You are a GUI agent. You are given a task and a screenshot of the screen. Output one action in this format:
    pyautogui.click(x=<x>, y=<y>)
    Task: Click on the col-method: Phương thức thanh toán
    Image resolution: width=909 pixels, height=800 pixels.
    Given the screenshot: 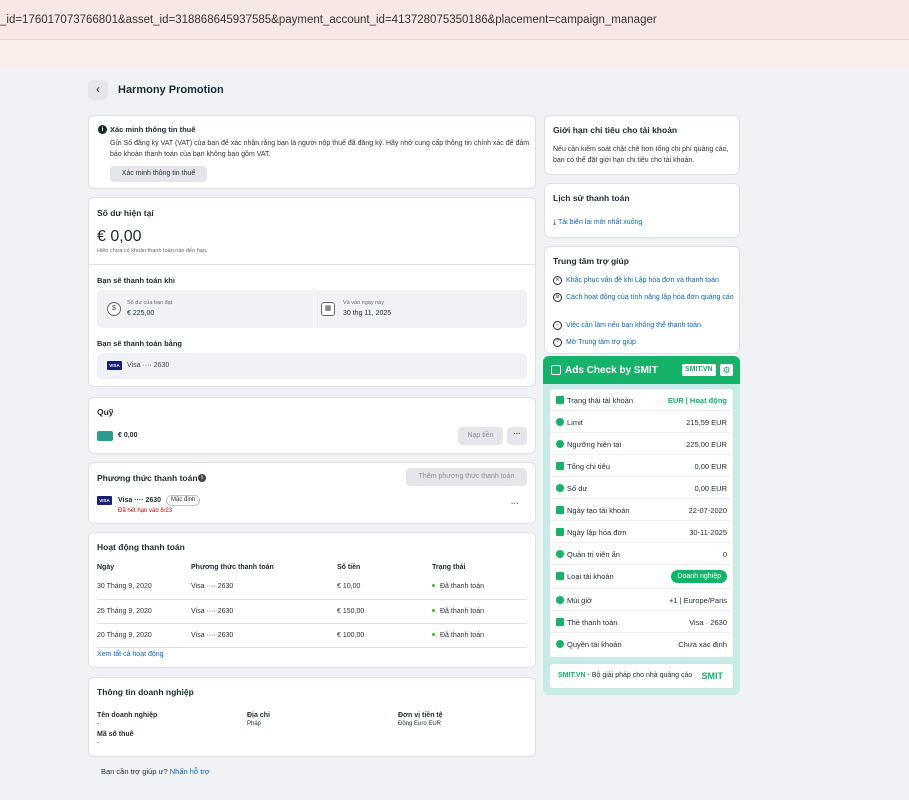 What is the action you would take?
    pyautogui.click(x=232, y=567)
    